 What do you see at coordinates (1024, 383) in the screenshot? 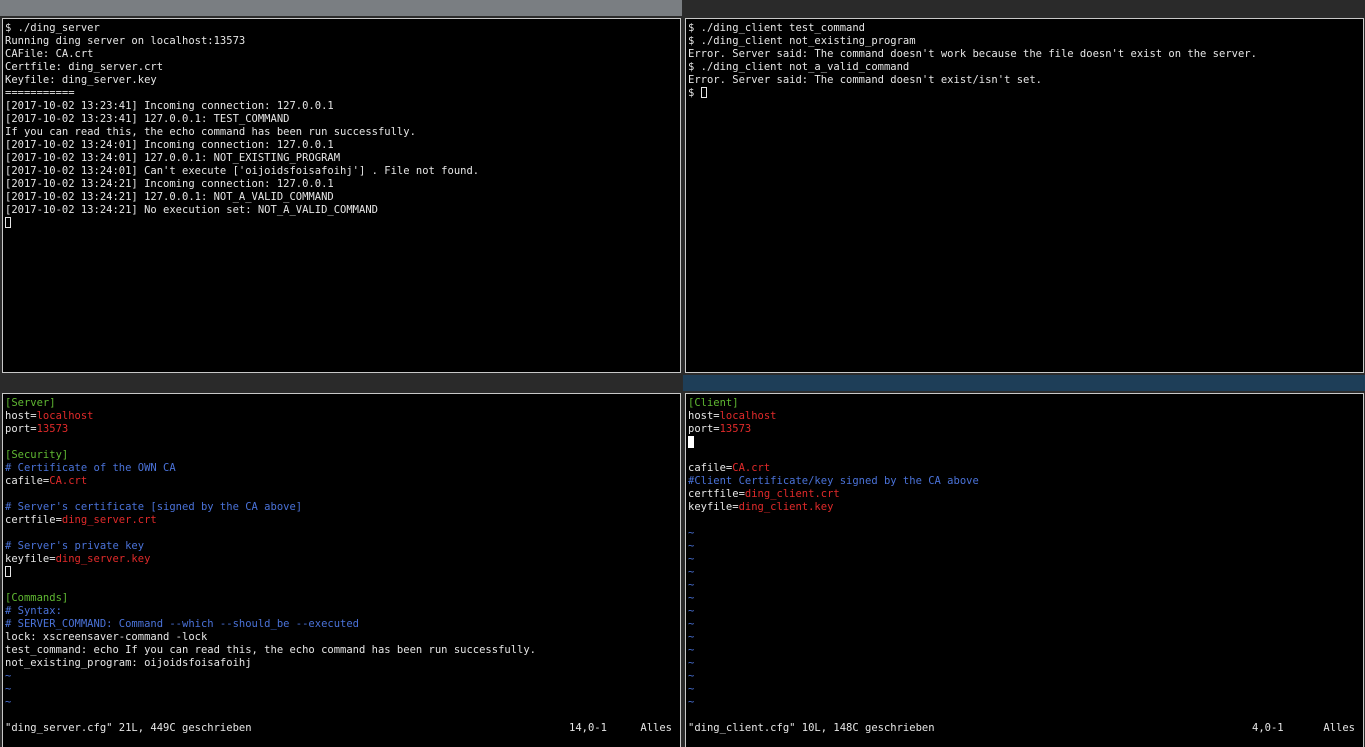
I see `tab-bar-client-config` at bounding box center [1024, 383].